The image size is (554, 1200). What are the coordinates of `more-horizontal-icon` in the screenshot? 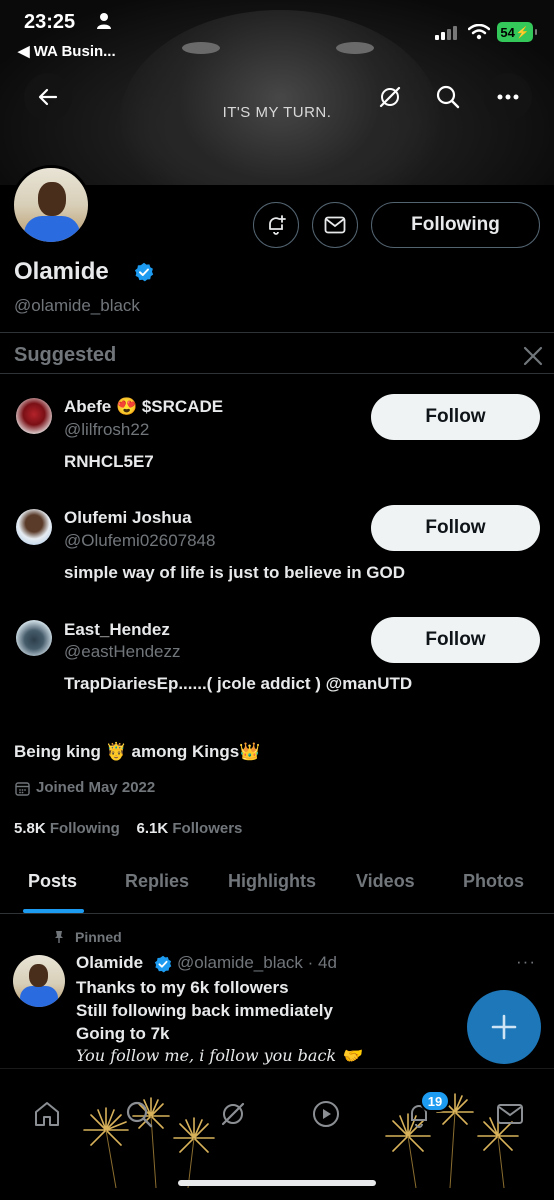 It's located at (508, 97).